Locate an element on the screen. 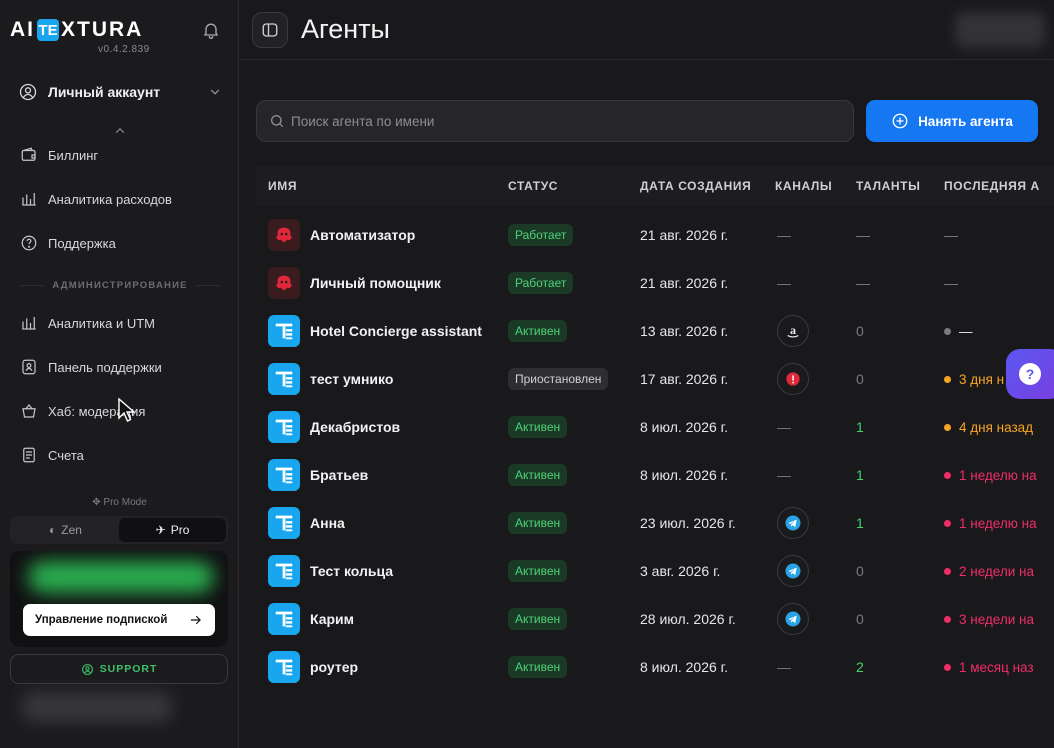 This screenshot has width=1054, height=748. column-header-name: ИМЯ is located at coordinates (282, 186).